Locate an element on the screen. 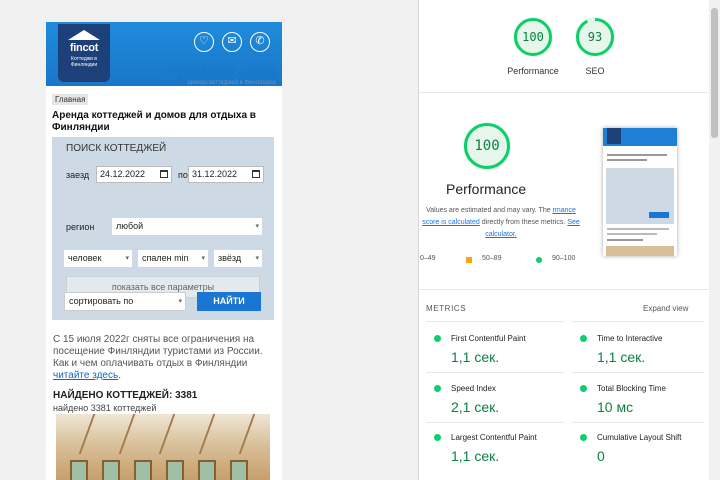 The image size is (720, 480). seo-score-gauge: 93 is located at coordinates (595, 37).